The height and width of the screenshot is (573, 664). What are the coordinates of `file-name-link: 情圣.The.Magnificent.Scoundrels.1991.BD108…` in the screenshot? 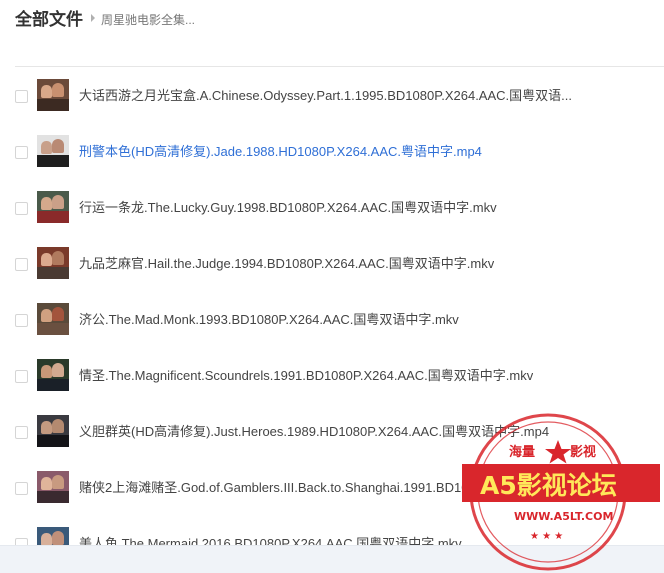 It's located at (306, 375).